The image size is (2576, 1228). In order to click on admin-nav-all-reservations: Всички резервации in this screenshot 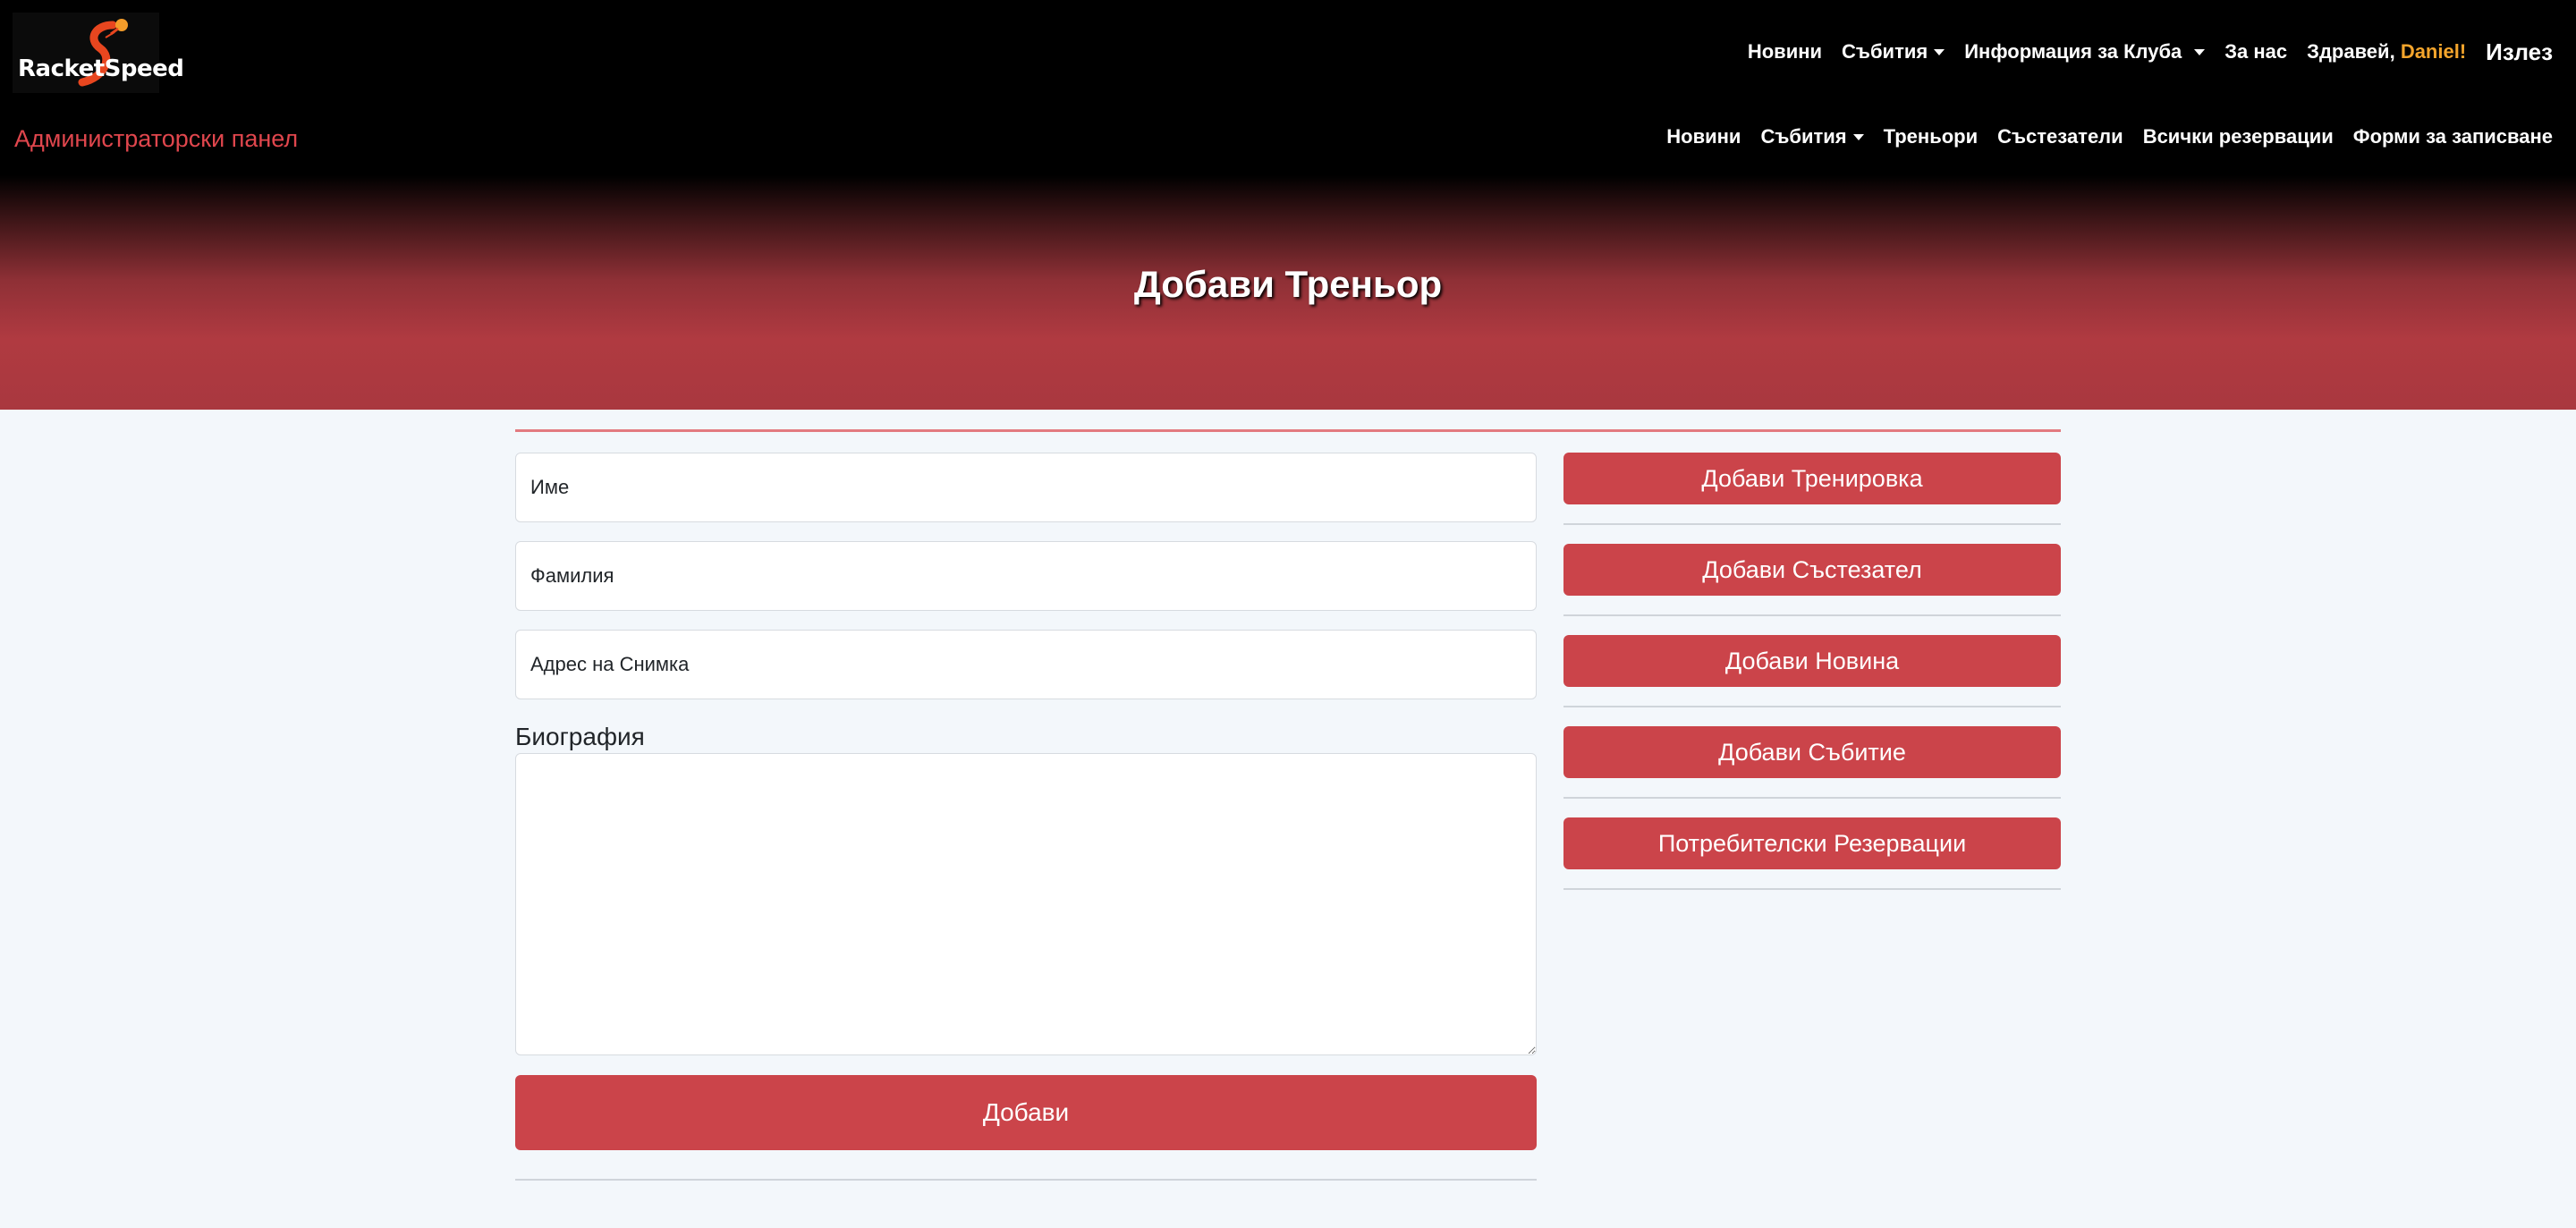, I will do `click(2238, 136)`.